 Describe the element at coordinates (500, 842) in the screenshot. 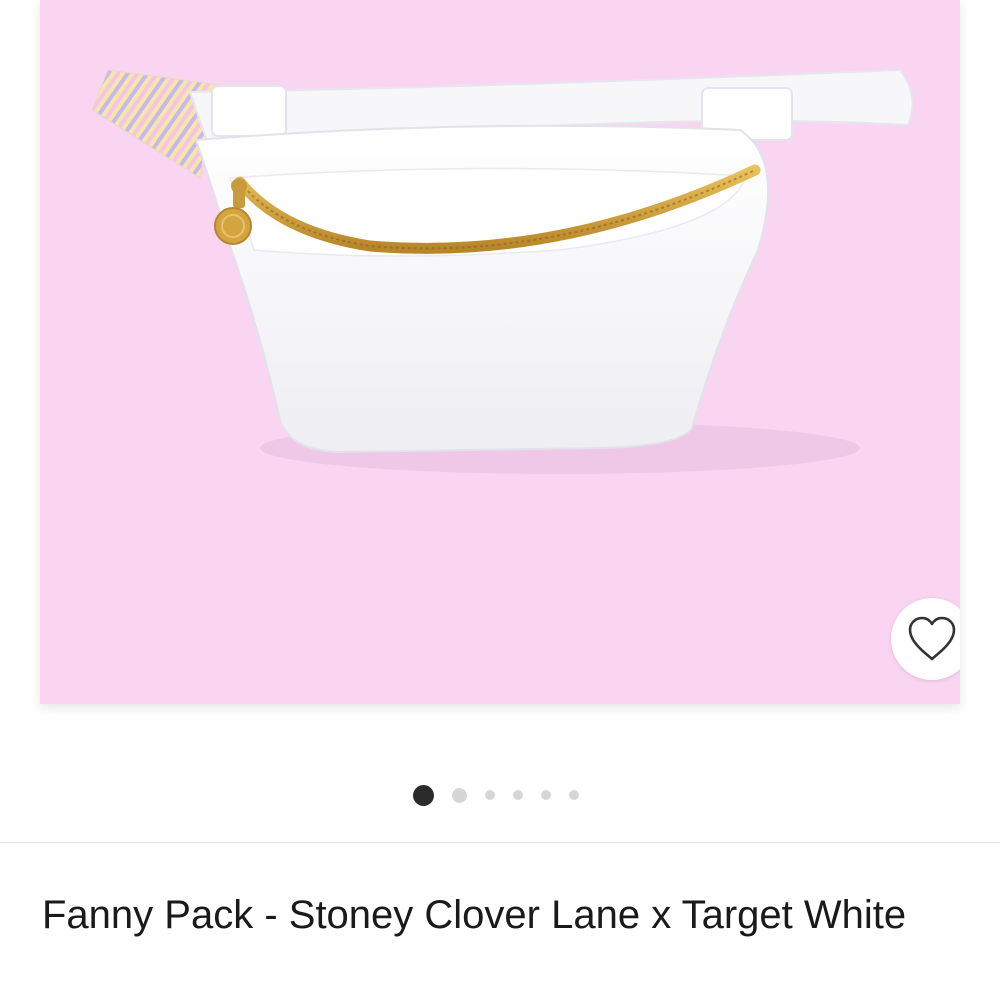

I see `divider` at that location.